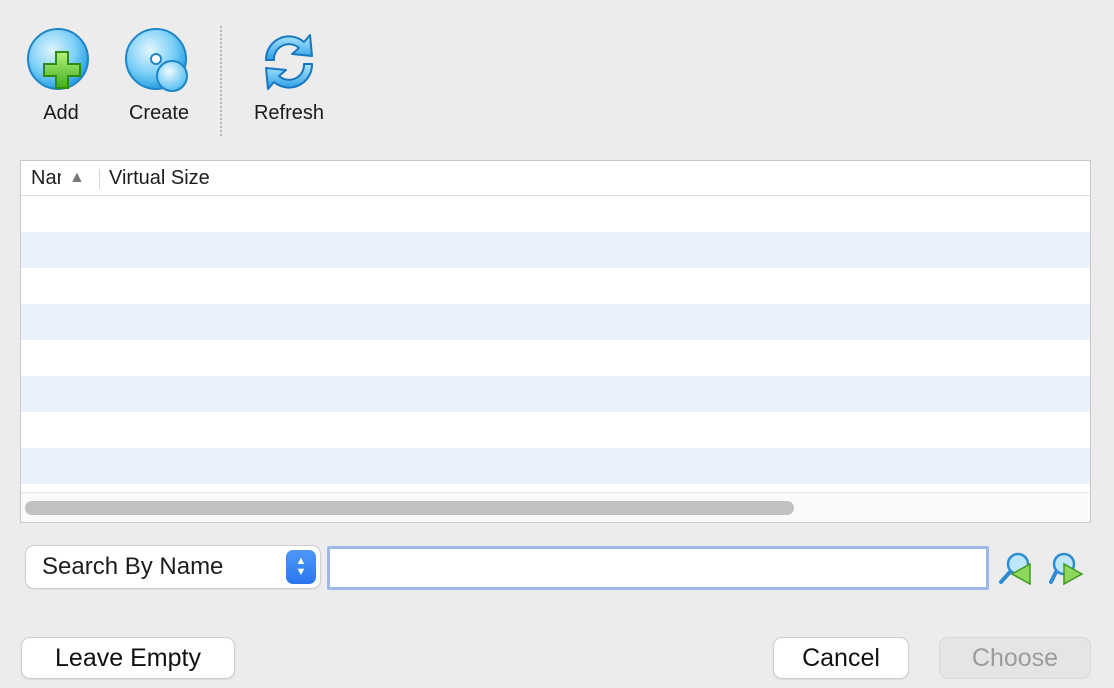  Describe the element at coordinates (46, 177) in the screenshot. I see `column-name-label: Name` at that location.